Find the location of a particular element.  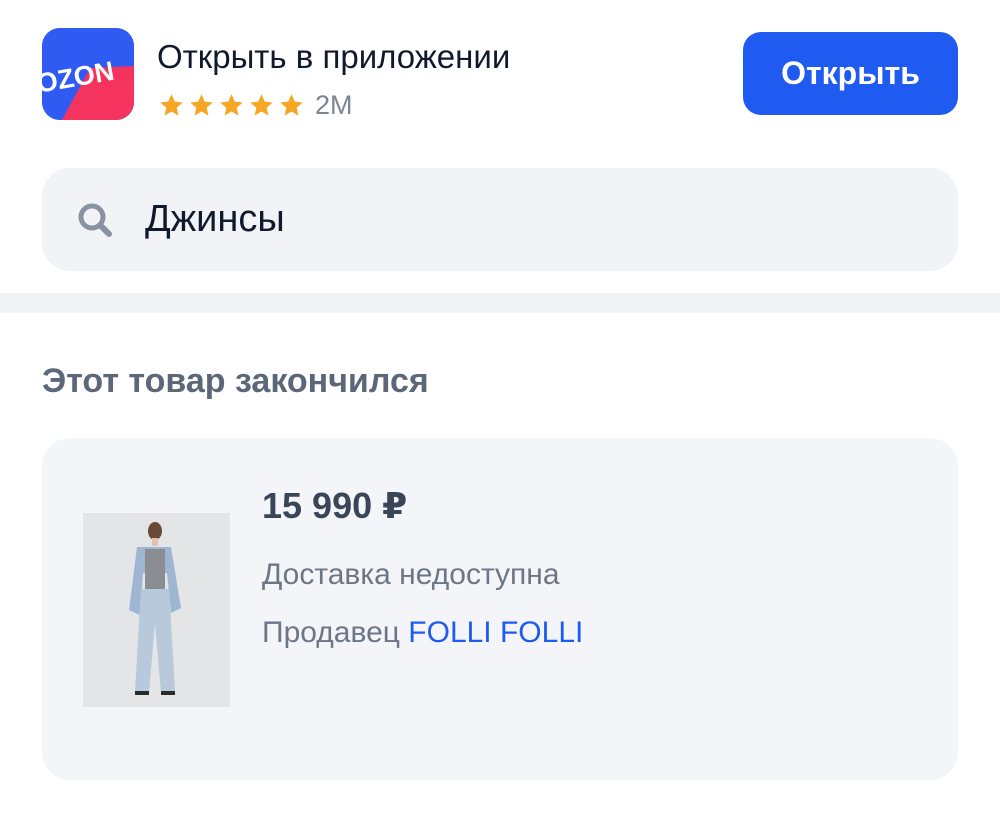

product-image is located at coordinates (156, 610).